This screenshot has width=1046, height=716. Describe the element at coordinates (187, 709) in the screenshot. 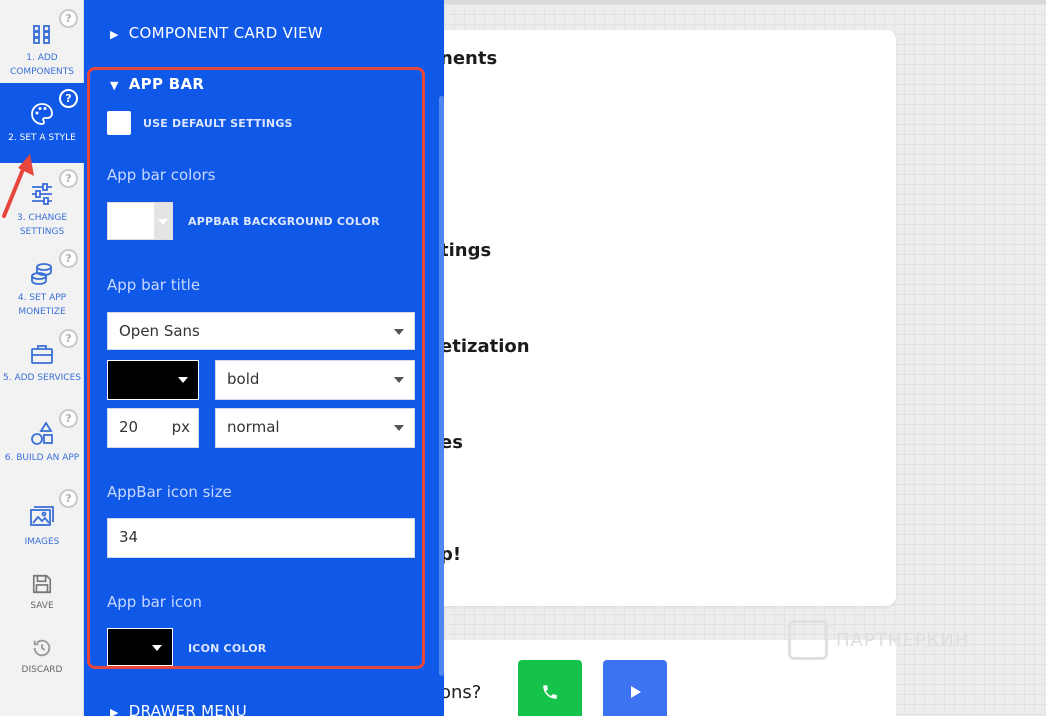

I see `section-label: DRAWER MENU` at that location.